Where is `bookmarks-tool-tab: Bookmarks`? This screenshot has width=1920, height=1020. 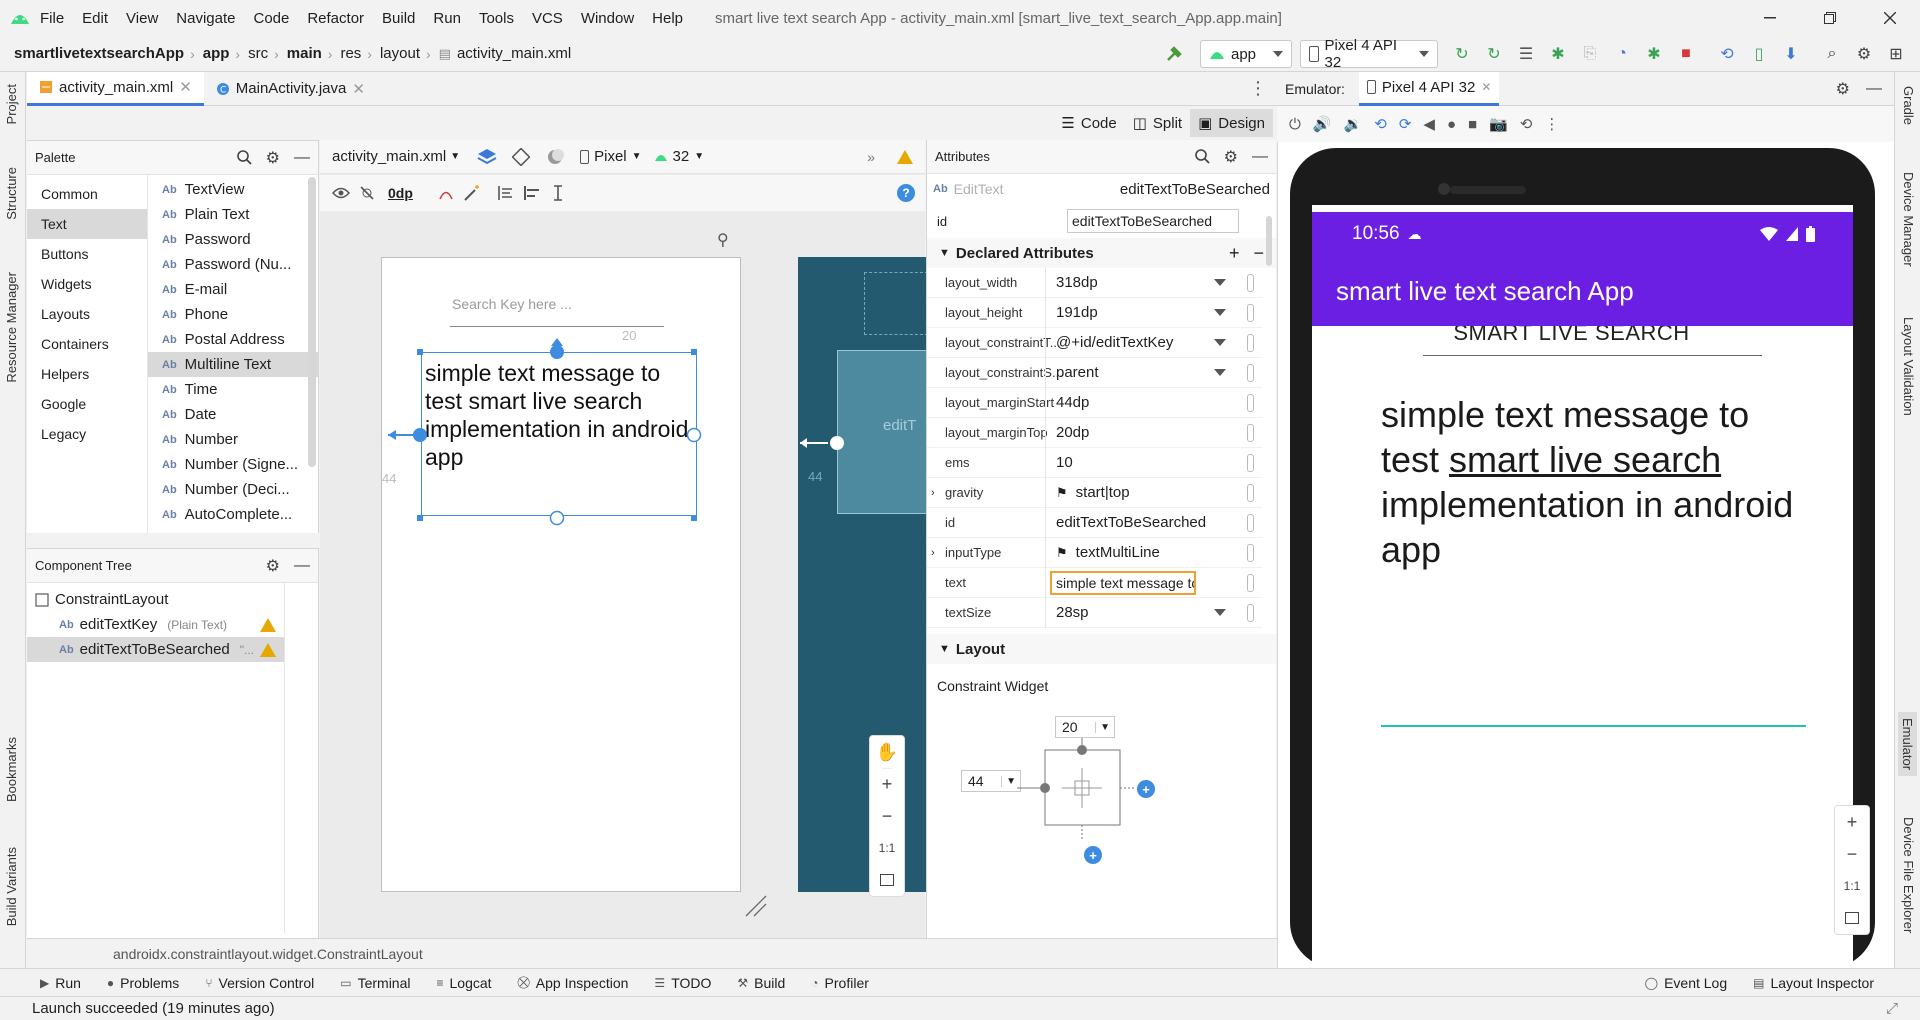 bookmarks-tool-tab: Bookmarks is located at coordinates (11, 769).